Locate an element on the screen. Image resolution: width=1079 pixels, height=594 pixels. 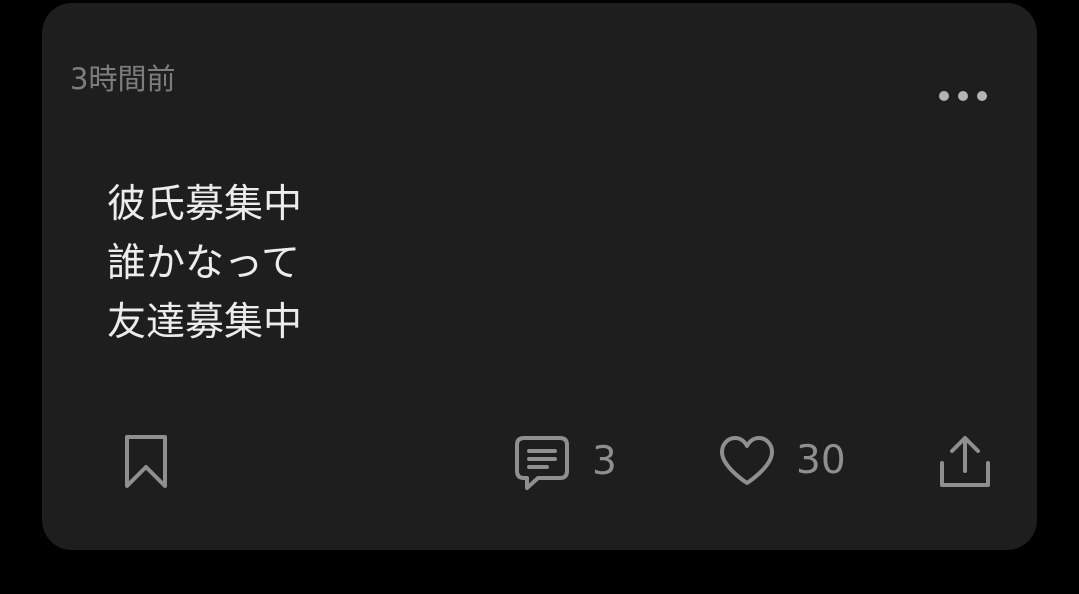
post-text-line: 誰かなって is located at coordinates (204, 263).